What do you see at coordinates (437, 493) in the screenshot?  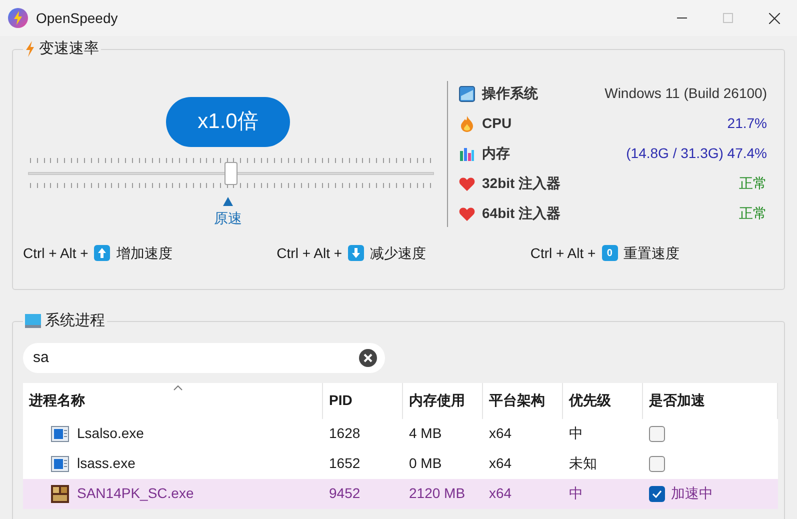 I see `table-cell: 2120 MB` at bounding box center [437, 493].